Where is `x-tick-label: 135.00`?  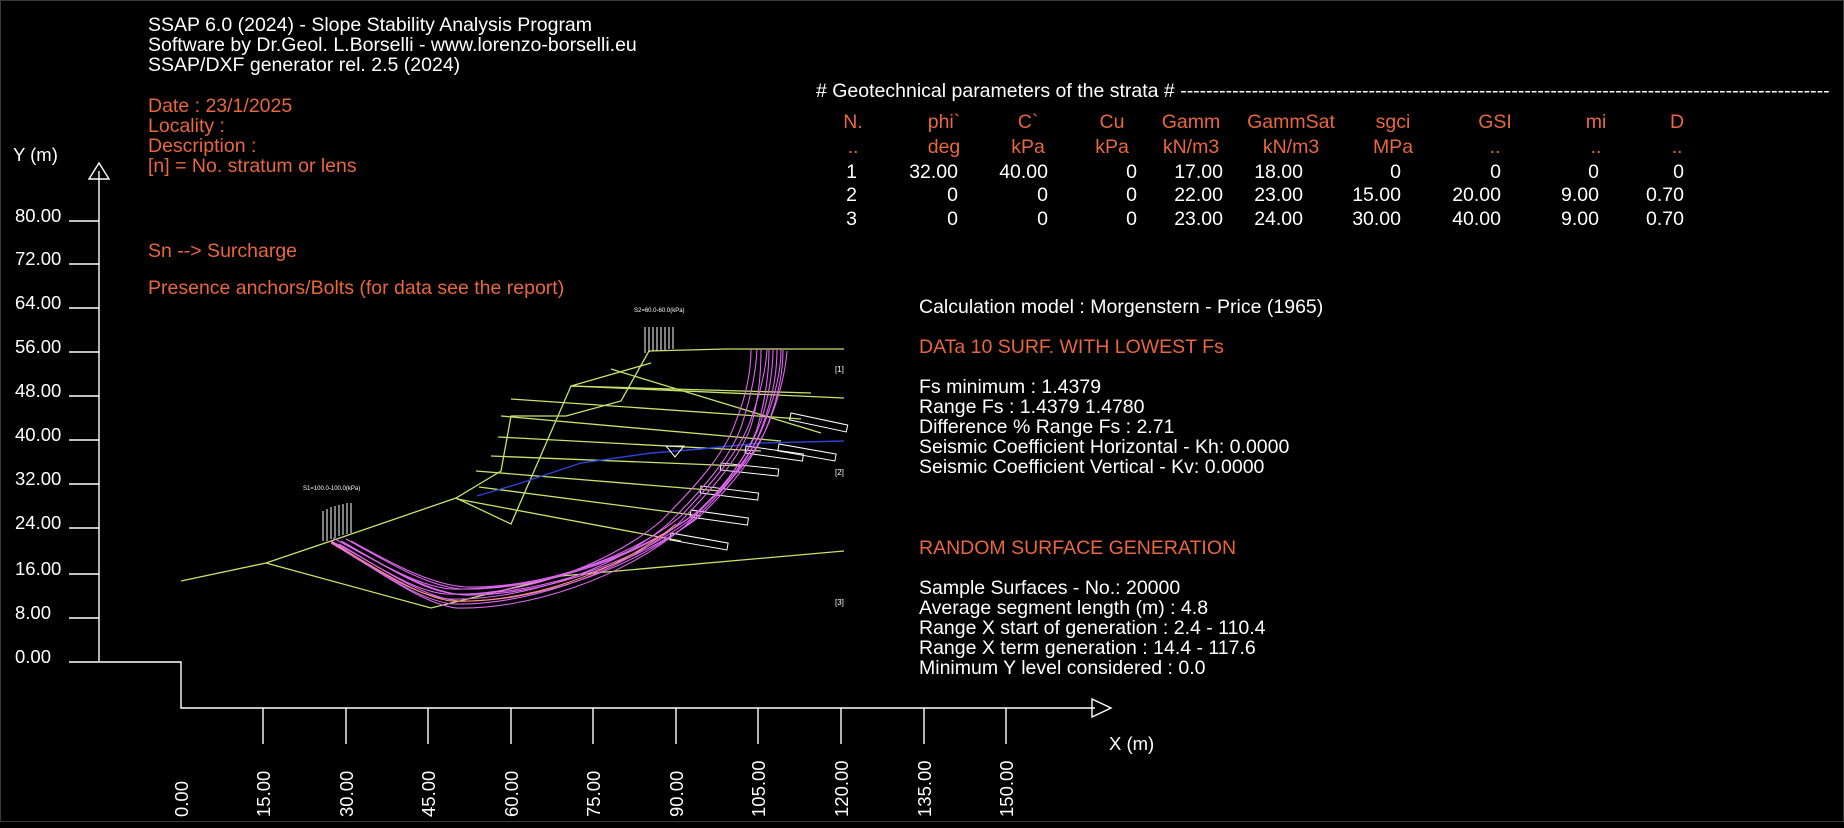 x-tick-label: 135.00 is located at coordinates (924, 788).